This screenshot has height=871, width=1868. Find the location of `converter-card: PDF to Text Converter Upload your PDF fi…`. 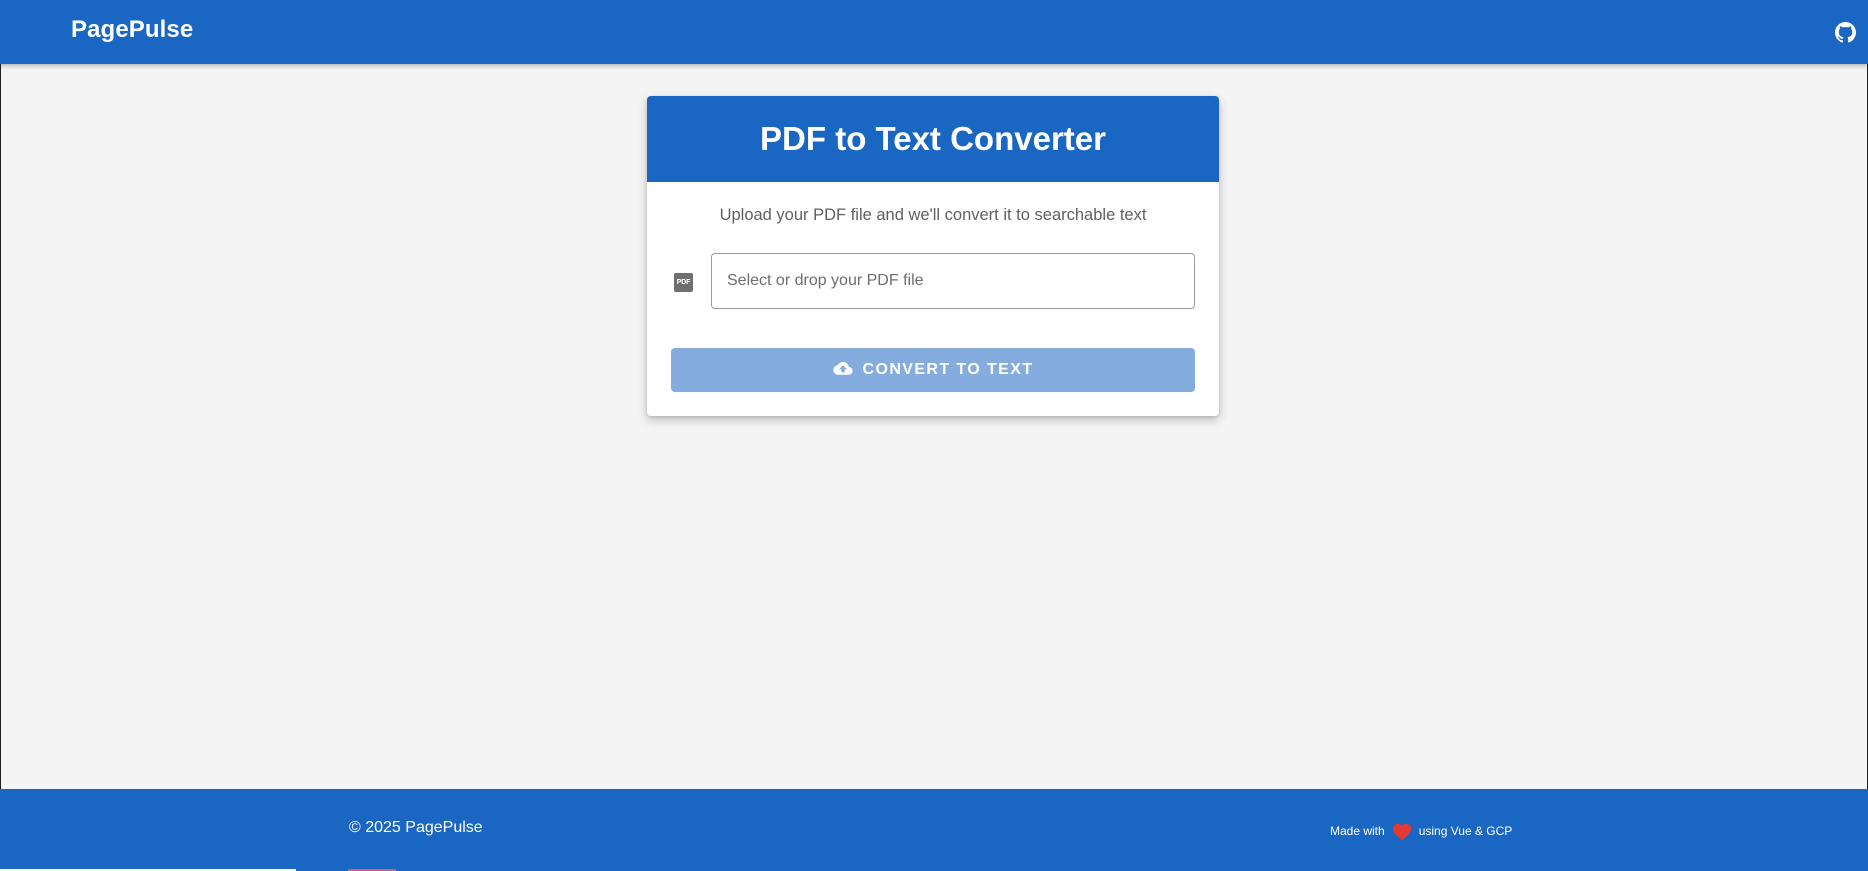

converter-card: PDF to Text Converter Upload your PDF fi… is located at coordinates (933, 256).